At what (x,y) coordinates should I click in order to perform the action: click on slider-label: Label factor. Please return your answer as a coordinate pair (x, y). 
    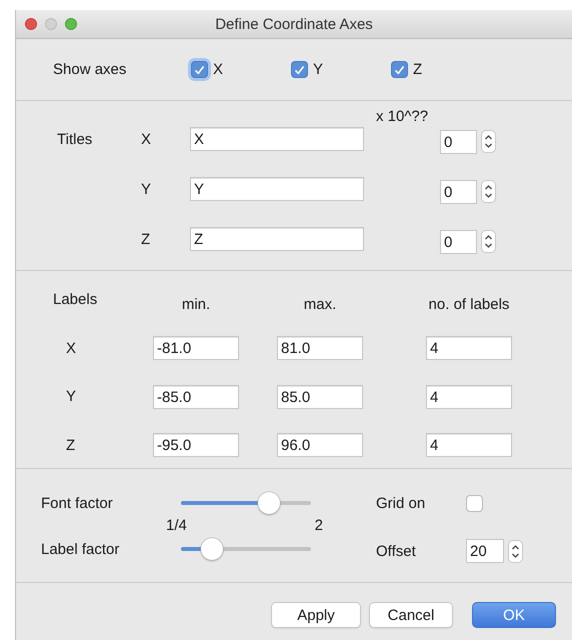
    Looking at the image, I should click on (80, 549).